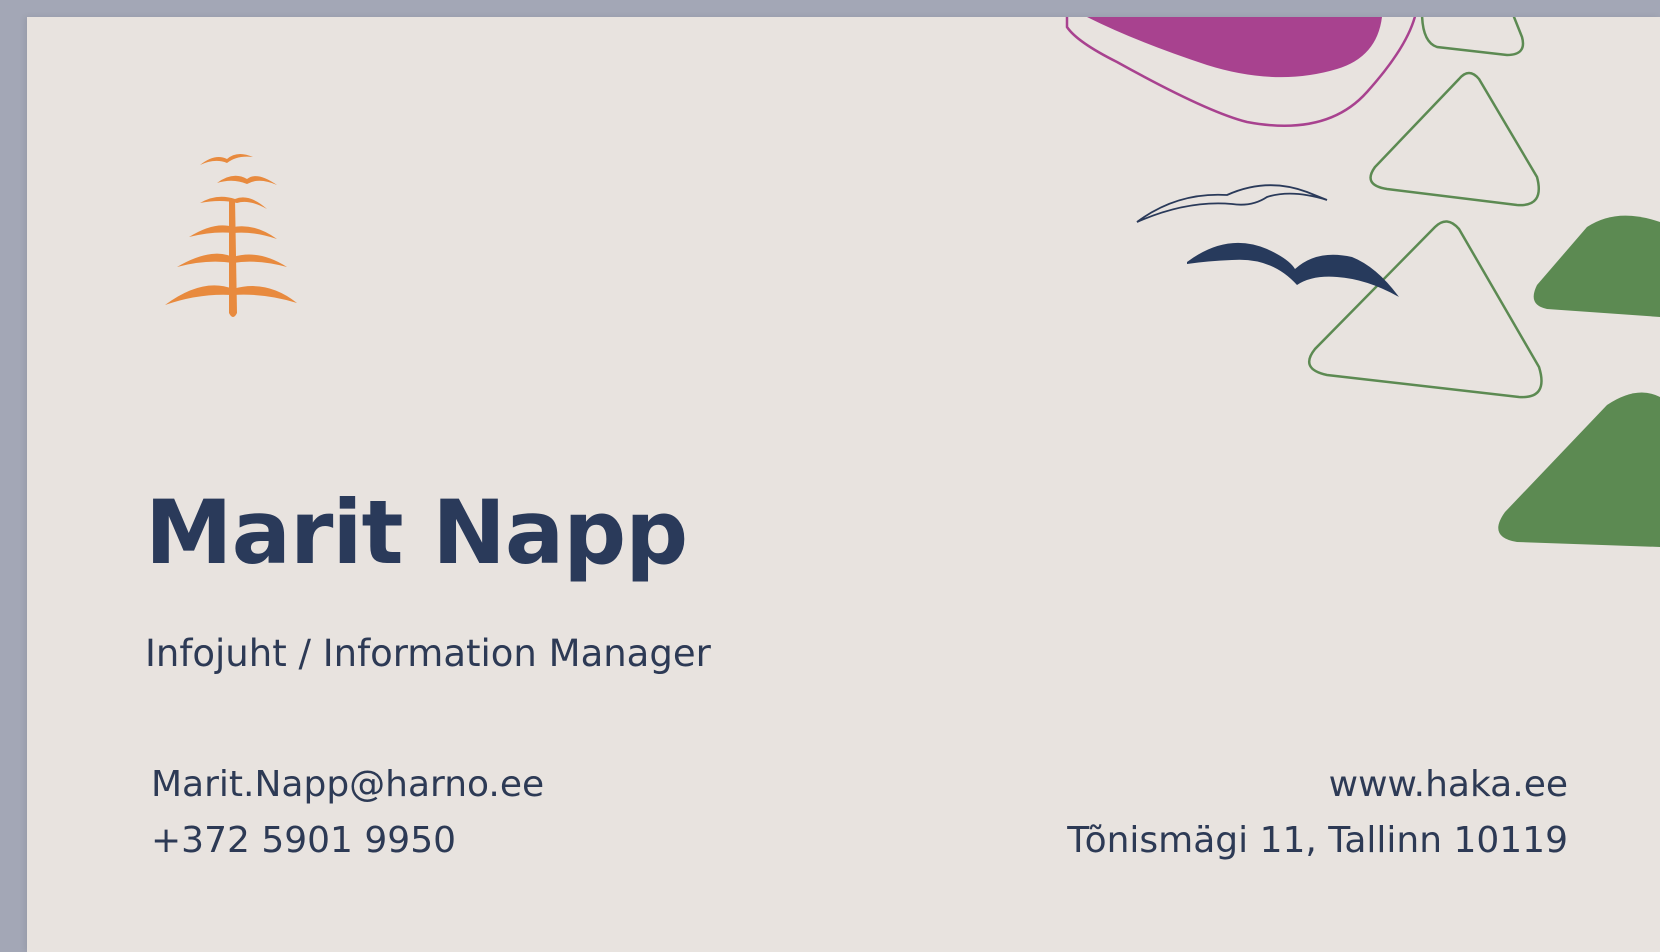 The image size is (1660, 952). I want to click on dark-bird-icon, so click(1293, 269).